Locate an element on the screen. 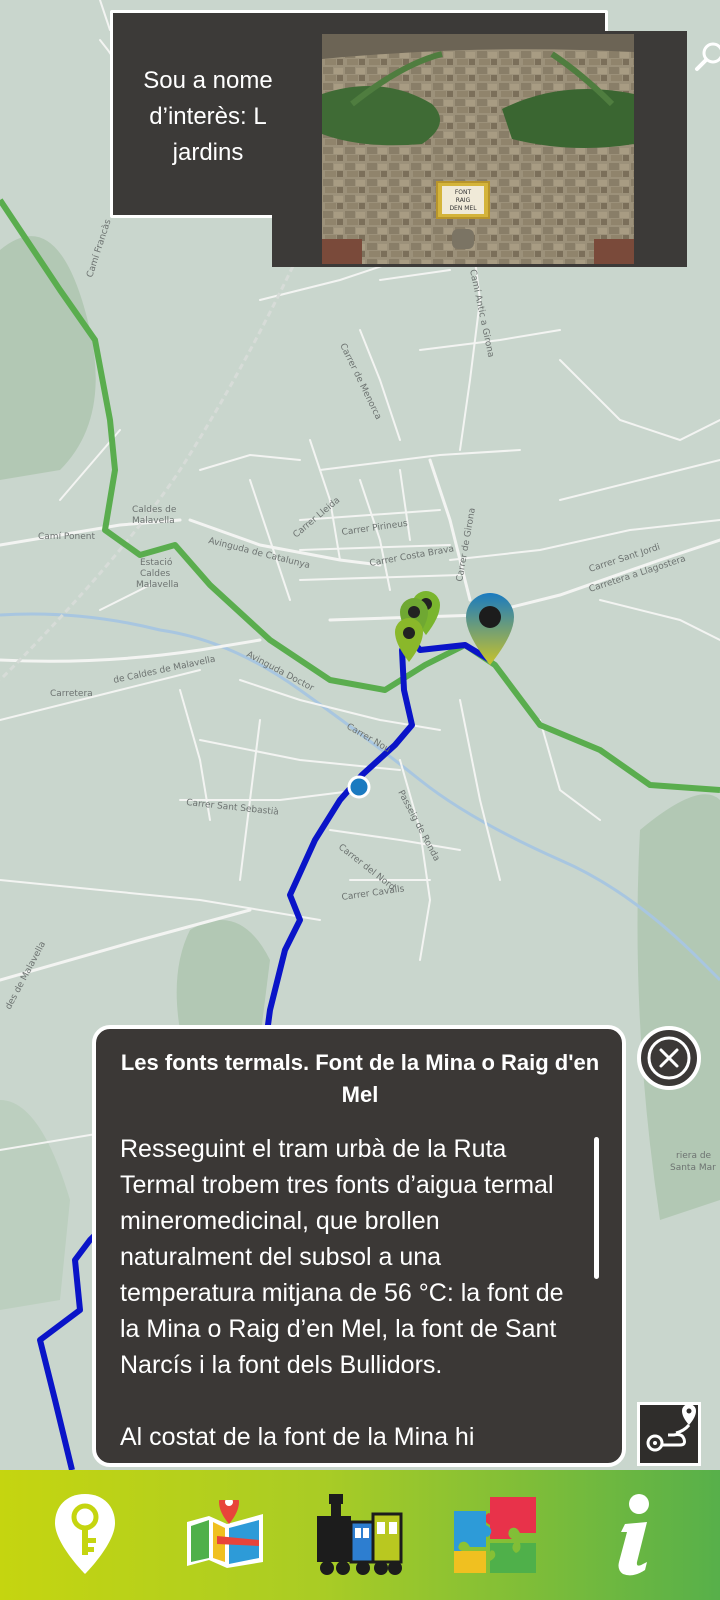  sign-line: RAIG is located at coordinates (463, 200).